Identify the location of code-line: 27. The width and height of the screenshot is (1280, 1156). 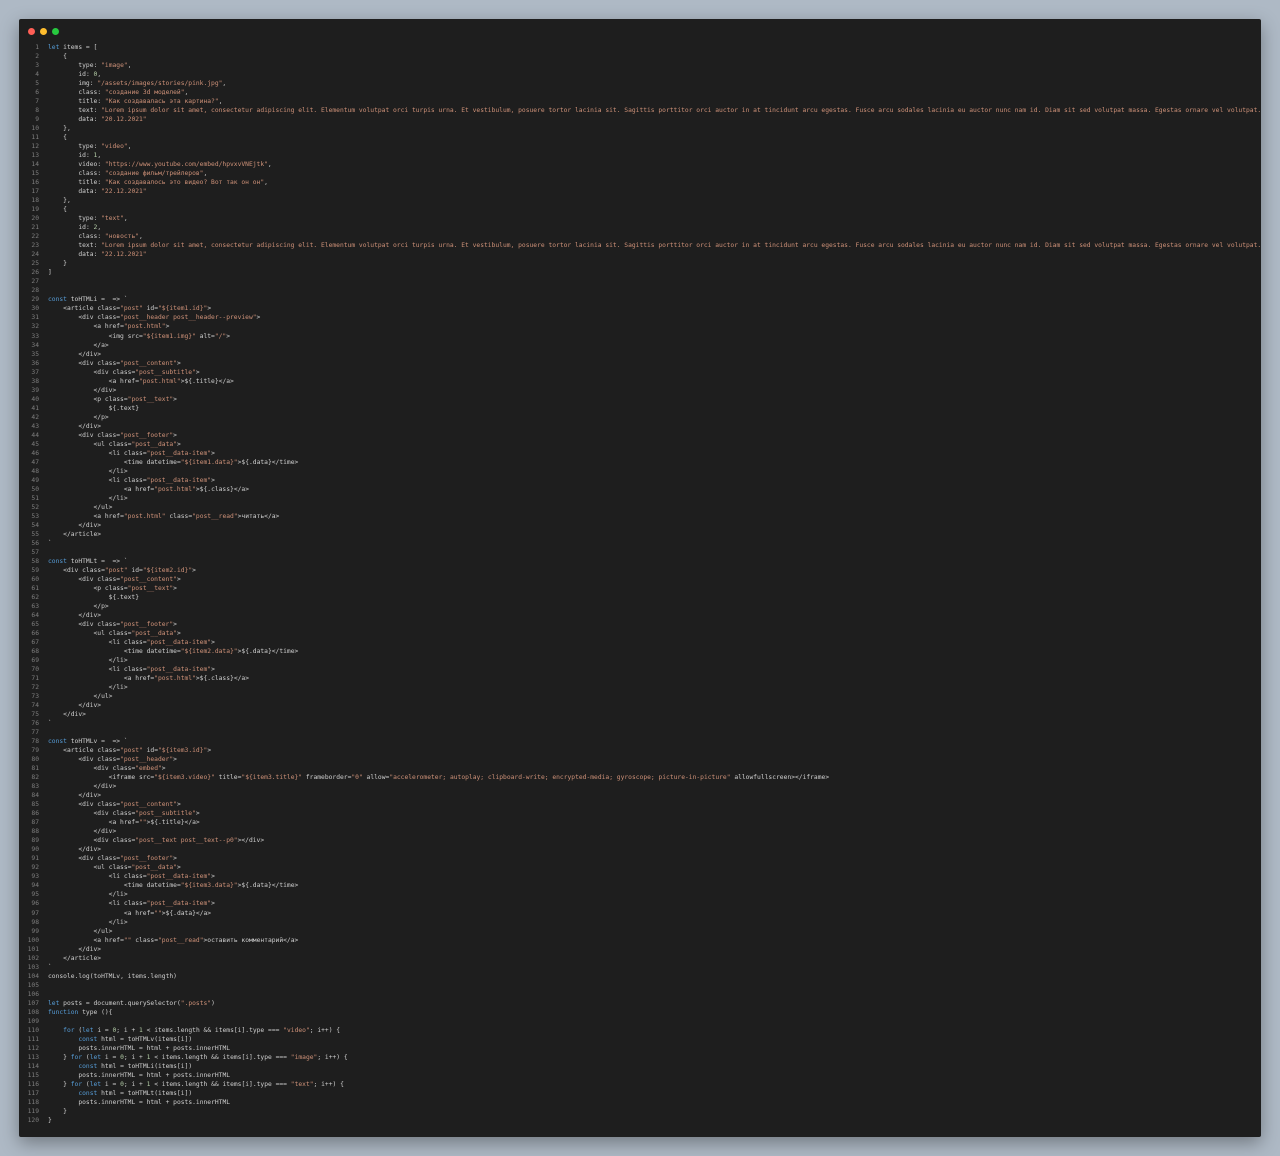
(640, 281).